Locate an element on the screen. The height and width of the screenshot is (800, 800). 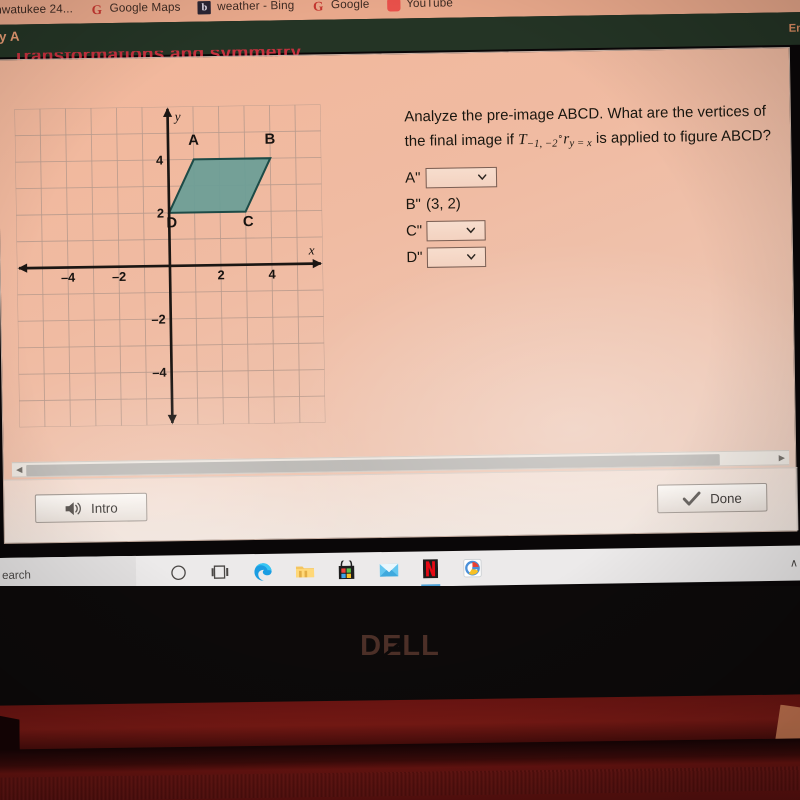
course-title: metry A is located at coordinates (10, 36).